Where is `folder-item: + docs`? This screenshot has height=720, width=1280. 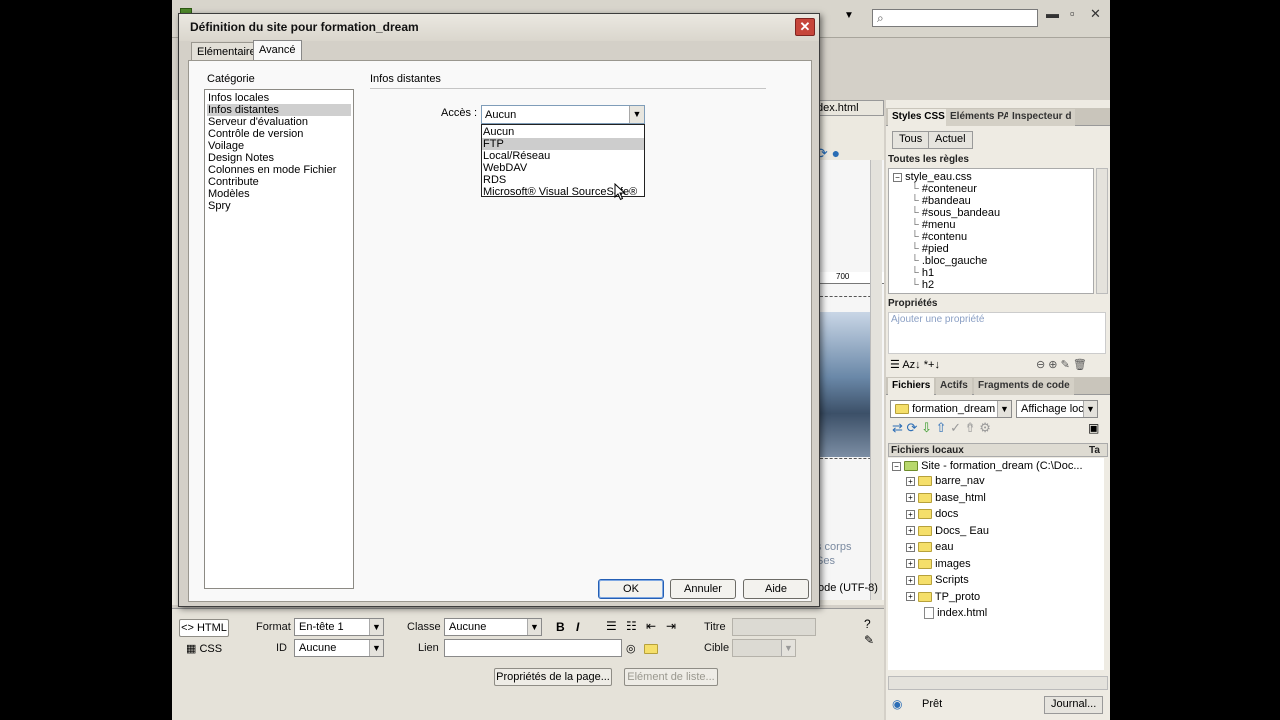 folder-item: + docs is located at coordinates (932, 514).